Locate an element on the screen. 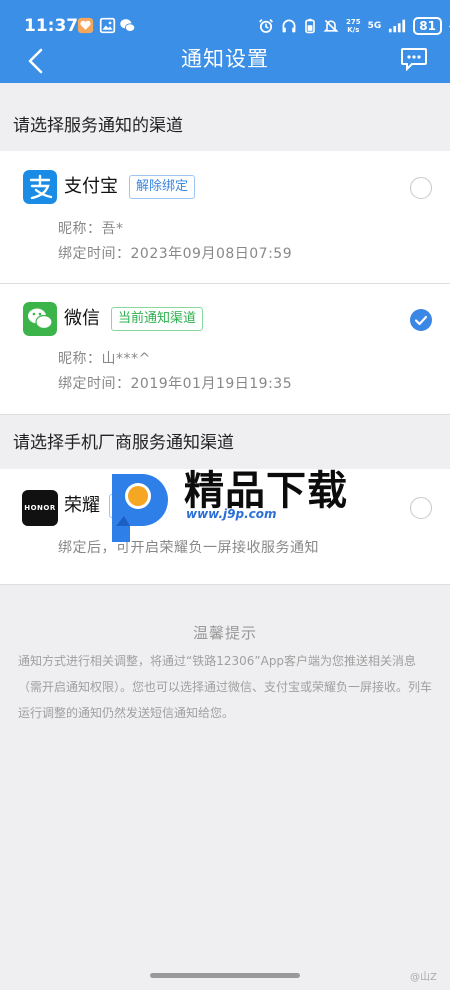  speed-value: 275 is located at coordinates (353, 22).